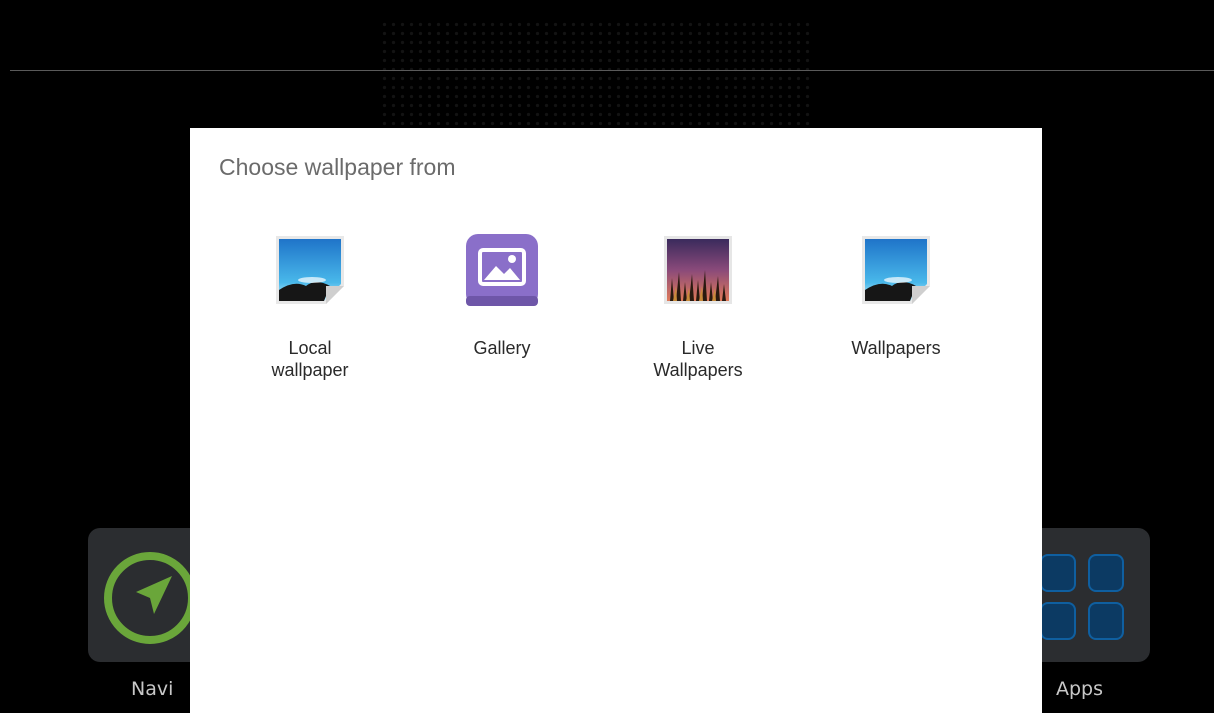 Image resolution: width=1214 pixels, height=713 pixels. What do you see at coordinates (698, 270) in the screenshot?
I see `live-wallpaper-icon` at bounding box center [698, 270].